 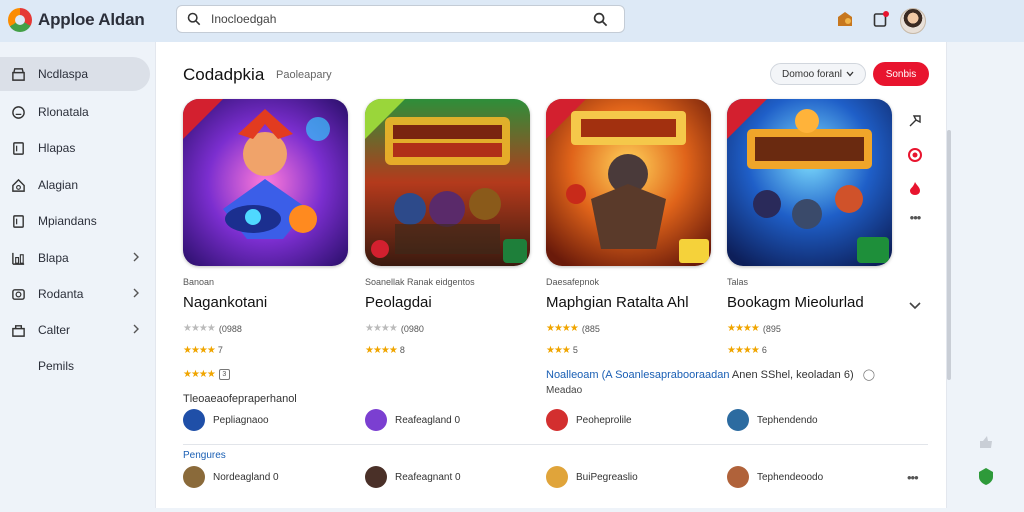 What do you see at coordinates (949, 255) in the screenshot?
I see `scrollbar-thumb` at bounding box center [949, 255].